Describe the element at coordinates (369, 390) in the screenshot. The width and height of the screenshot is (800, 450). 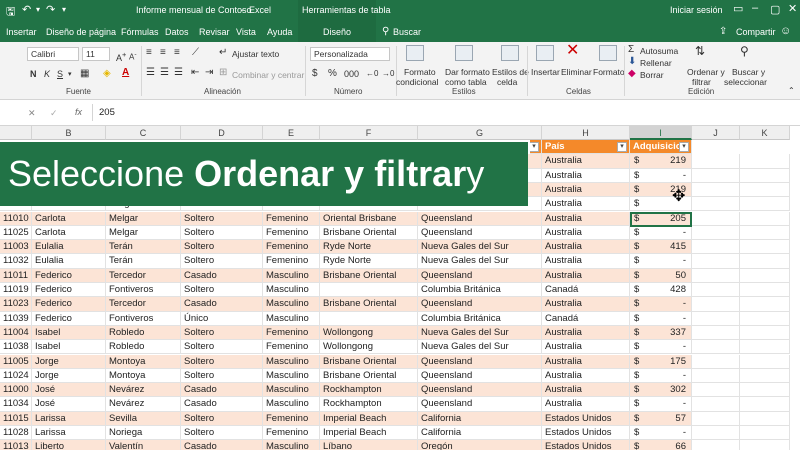
I see `cell-city: Rockhampton` at that location.